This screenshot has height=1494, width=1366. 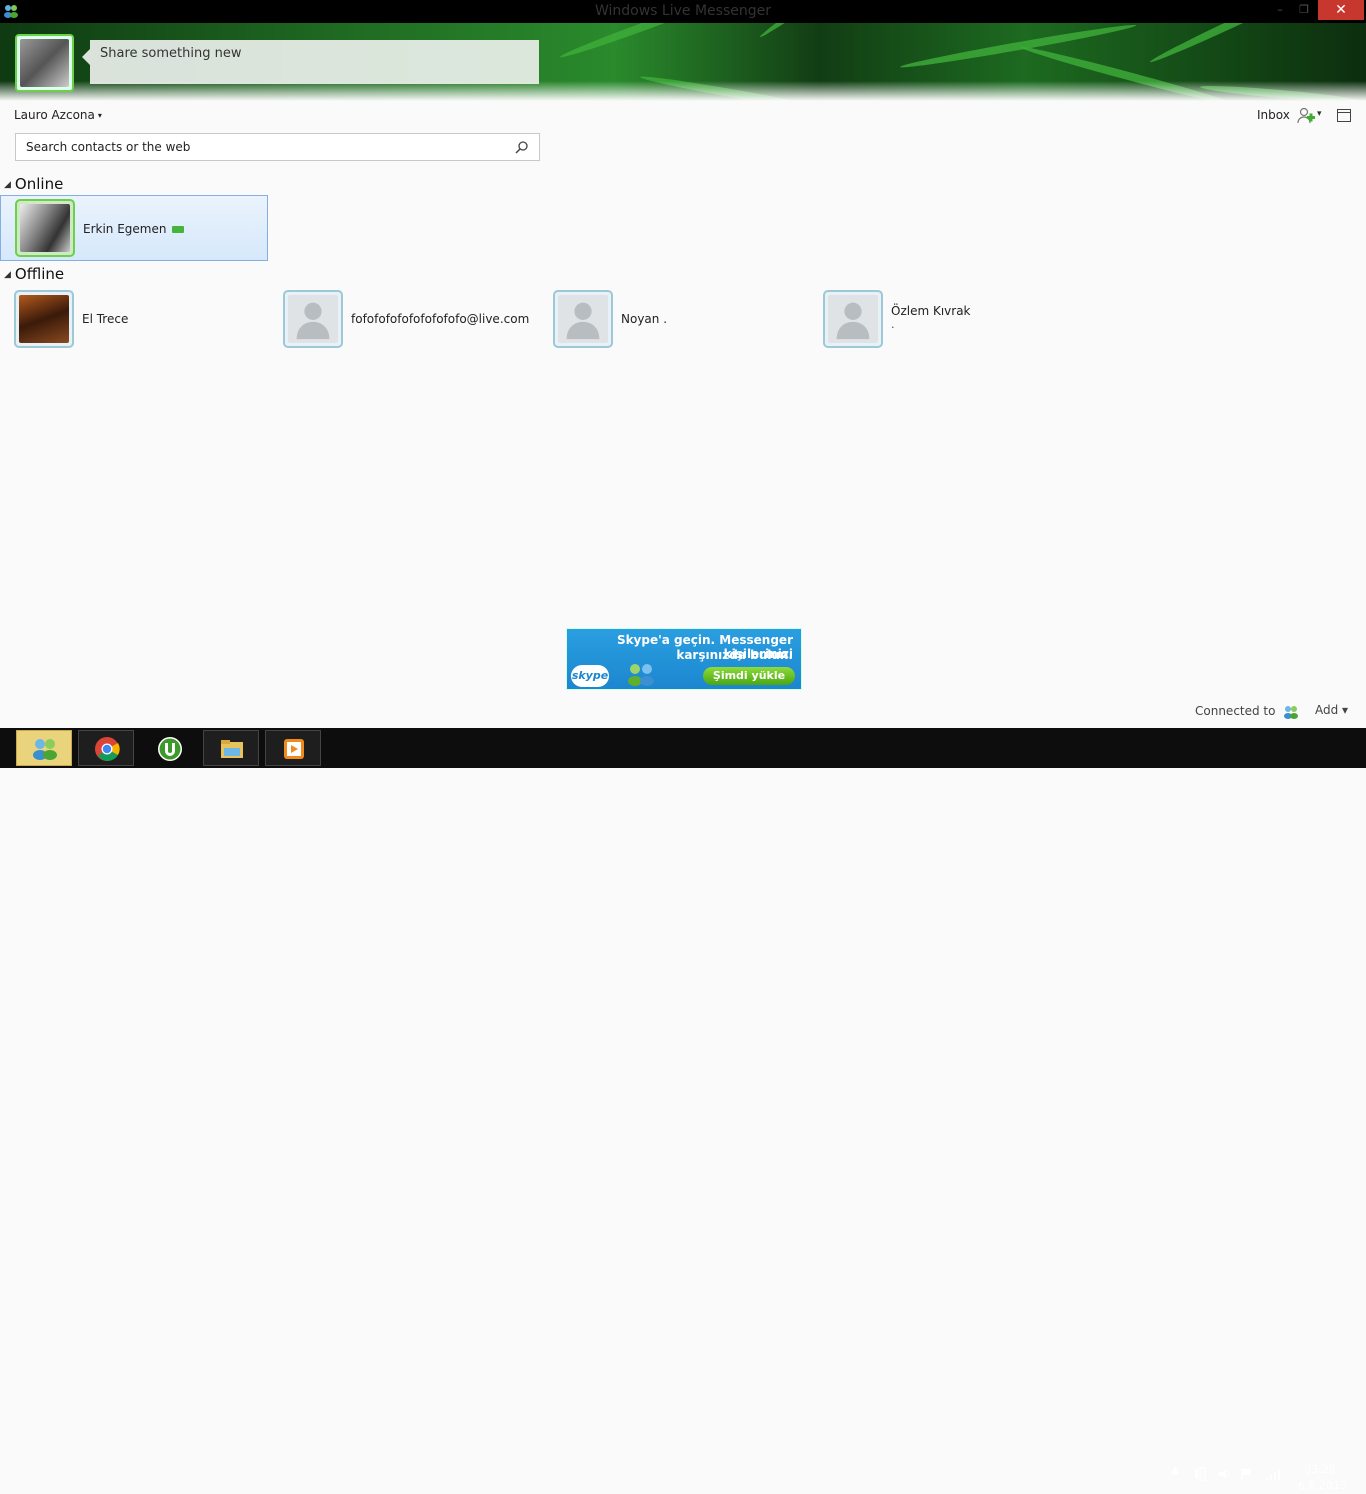 I want to click on search-icon, so click(x=522, y=147).